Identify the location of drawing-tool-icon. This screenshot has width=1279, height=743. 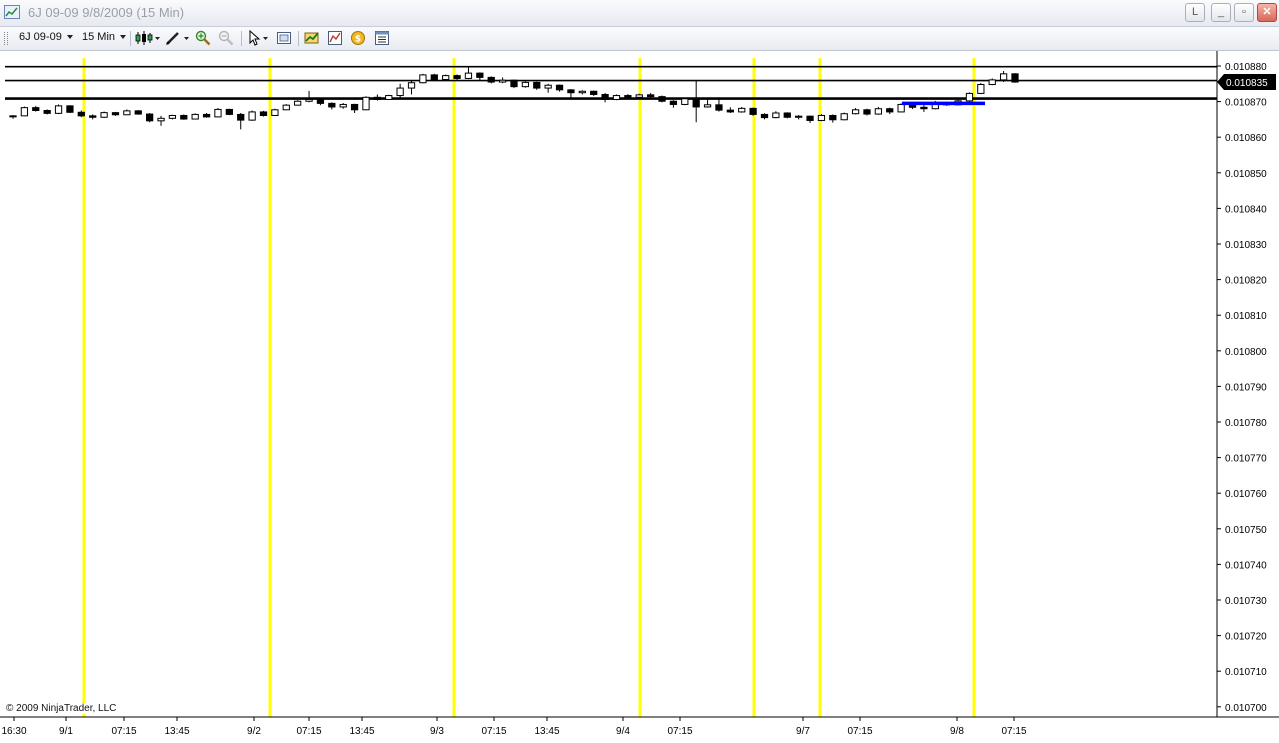
(178, 38).